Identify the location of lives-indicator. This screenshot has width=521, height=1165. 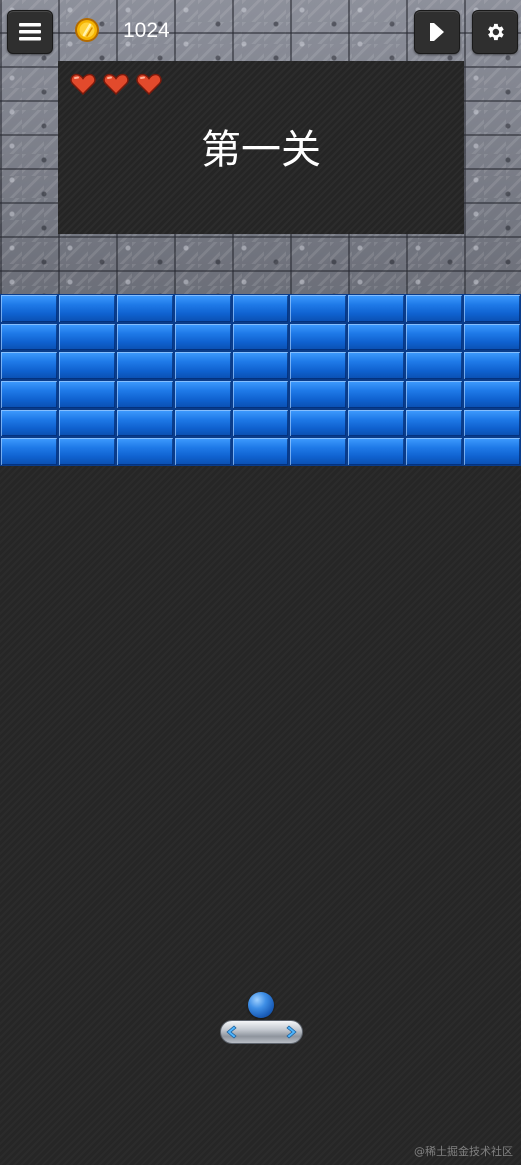
(116, 84).